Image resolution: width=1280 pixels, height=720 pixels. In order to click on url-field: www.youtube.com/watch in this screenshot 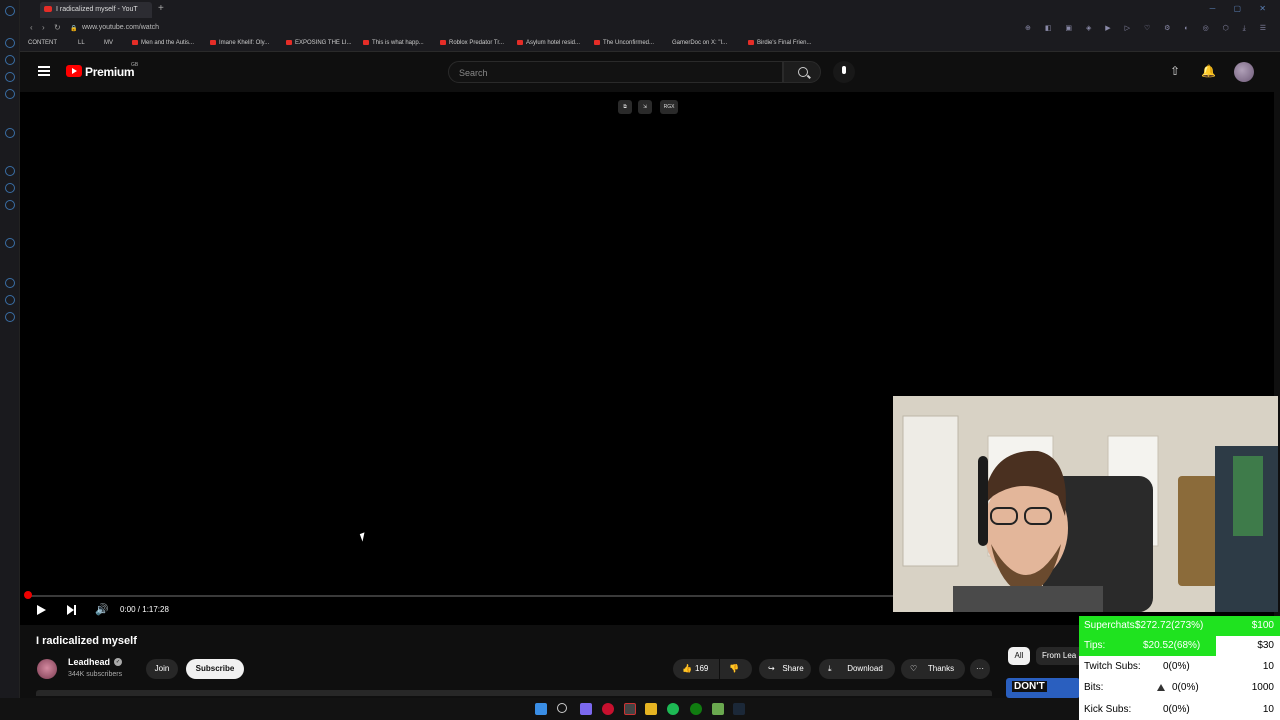, I will do `click(120, 27)`.